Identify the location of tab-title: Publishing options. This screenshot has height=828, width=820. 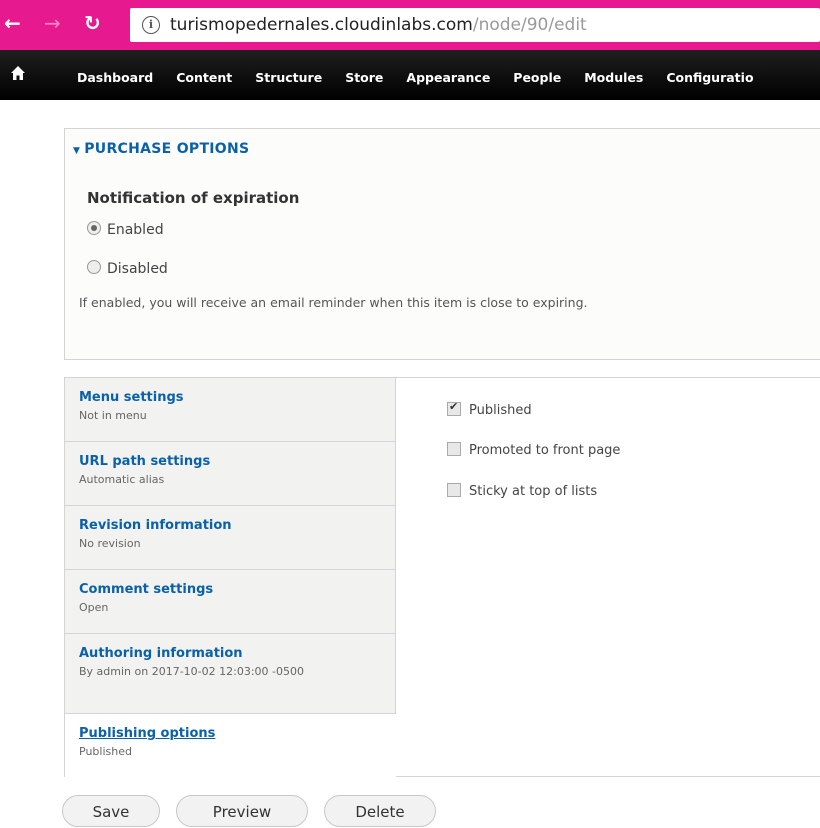
(147, 733).